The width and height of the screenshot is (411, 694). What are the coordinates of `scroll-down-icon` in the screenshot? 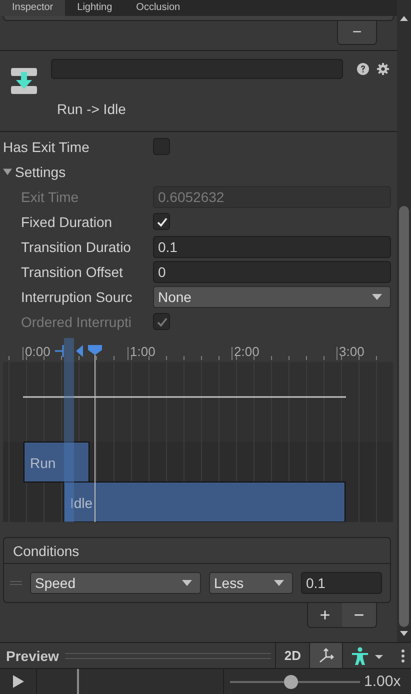 It's located at (404, 633).